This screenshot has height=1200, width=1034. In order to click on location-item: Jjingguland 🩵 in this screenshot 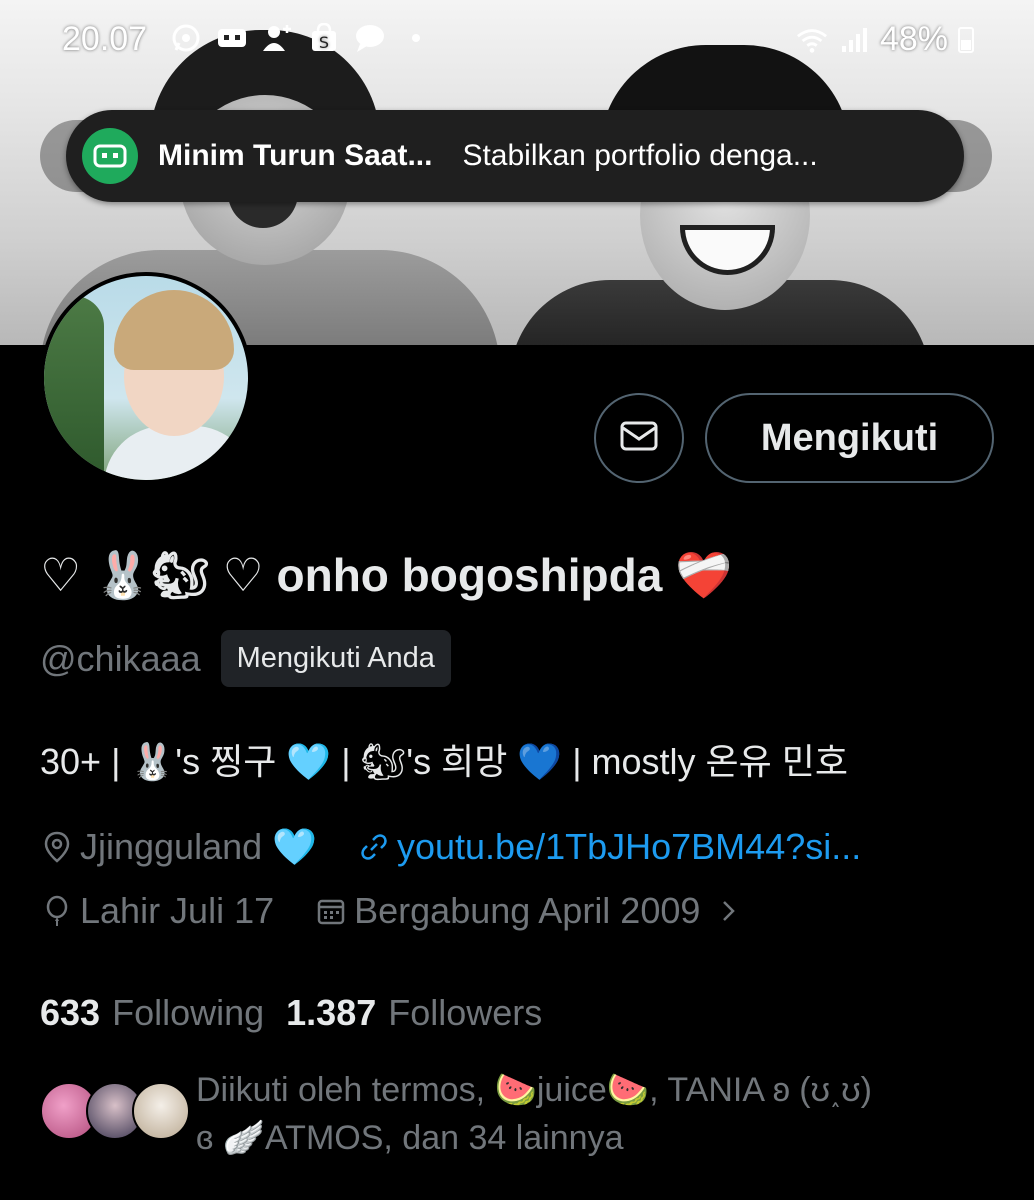, I will do `click(178, 847)`.